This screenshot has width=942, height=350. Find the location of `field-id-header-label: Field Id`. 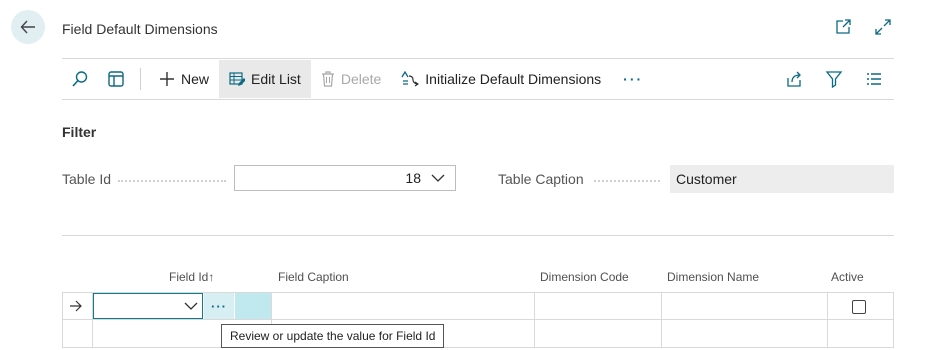

field-id-header-label: Field Id is located at coordinates (189, 277).